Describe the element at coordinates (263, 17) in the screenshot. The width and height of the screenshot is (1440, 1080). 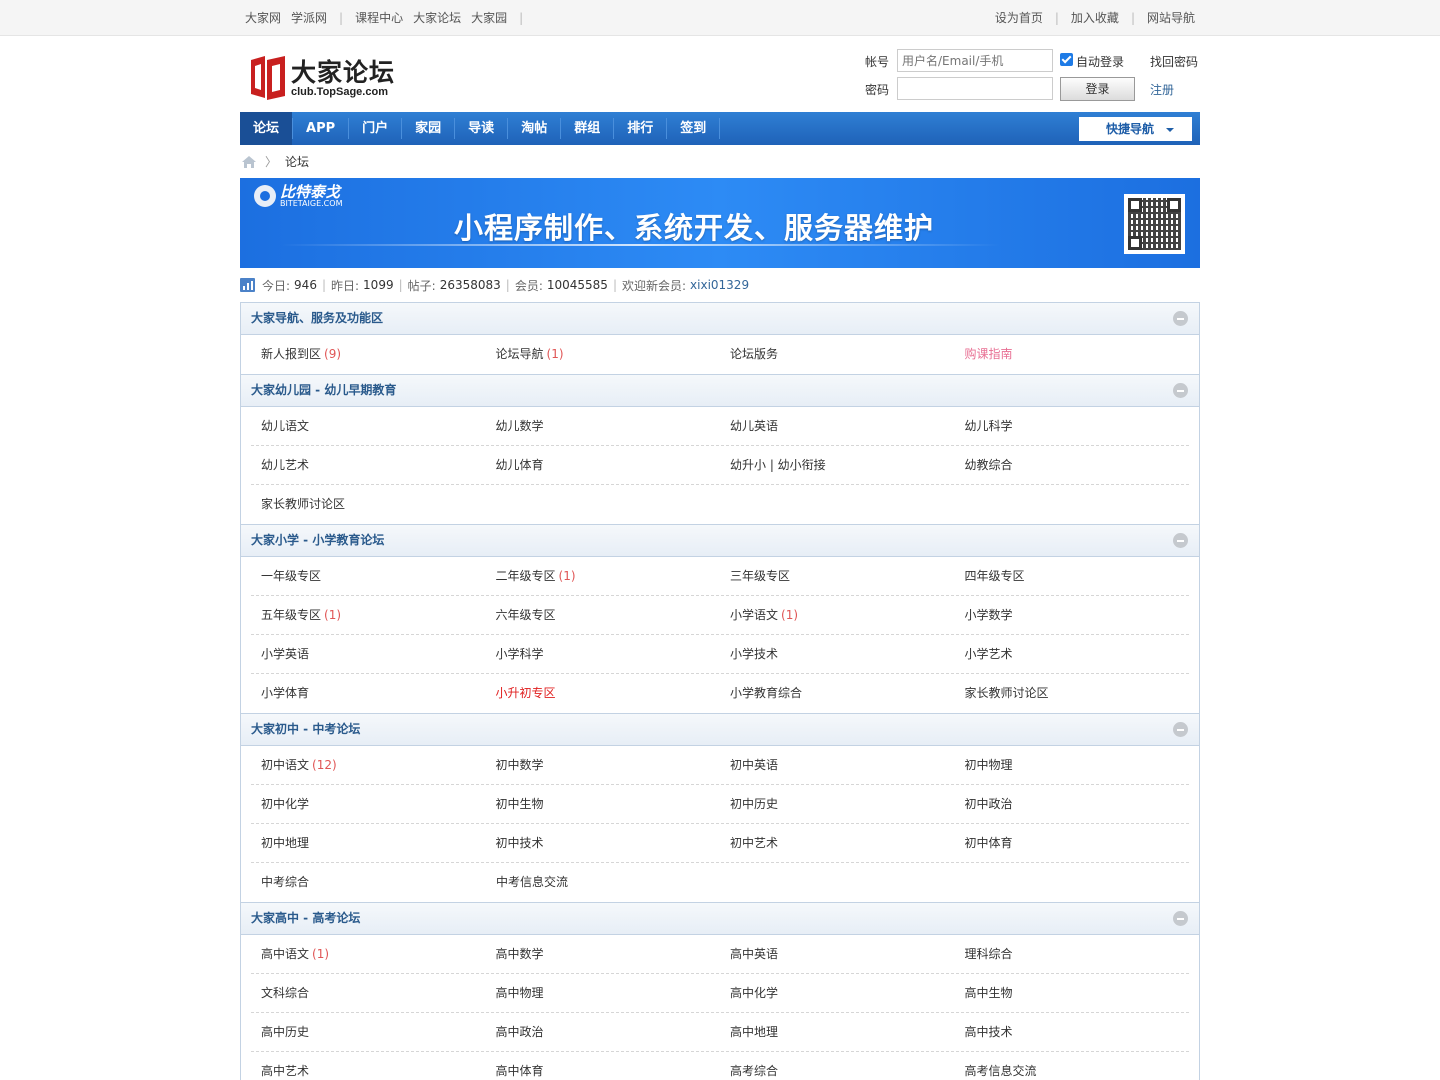
I see `top-link: 大家网` at that location.